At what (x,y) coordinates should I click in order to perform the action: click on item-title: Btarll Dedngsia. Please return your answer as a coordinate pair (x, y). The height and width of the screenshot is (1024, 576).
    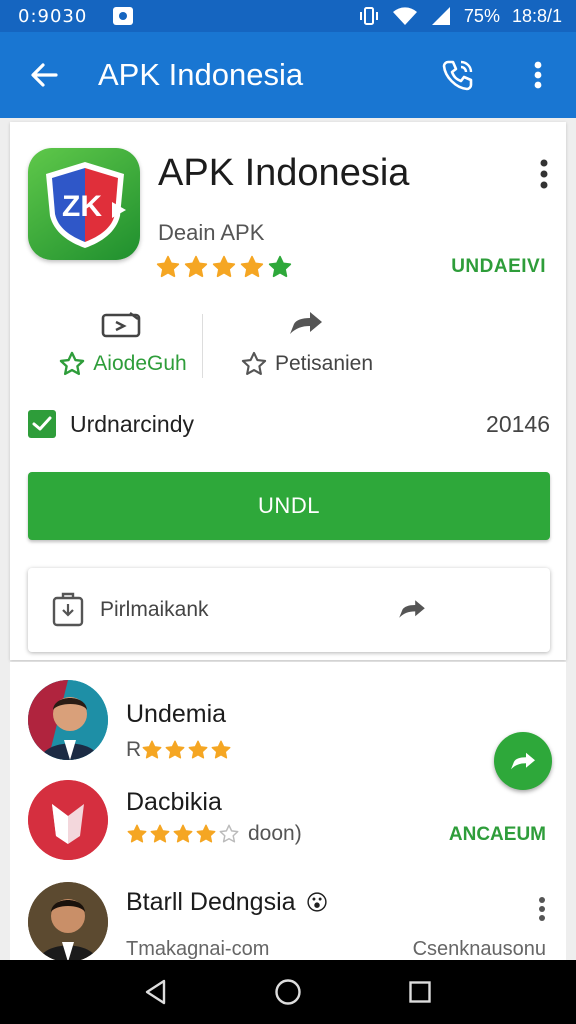
    Looking at the image, I should click on (211, 902).